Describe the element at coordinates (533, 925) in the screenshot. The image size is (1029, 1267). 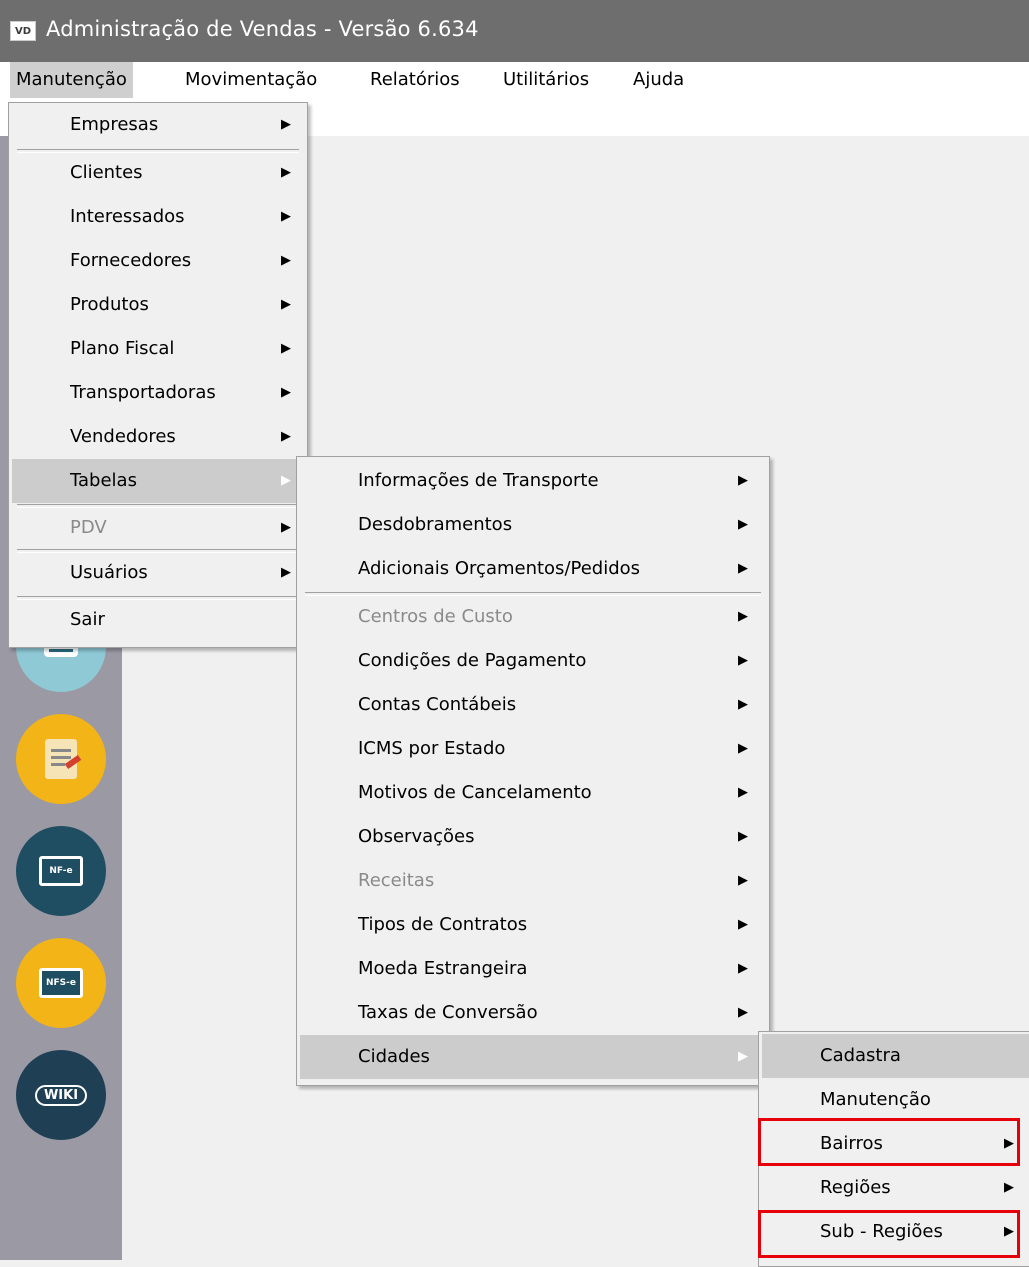
I see `menu-item-tipos-contratos: Tipos de Contratos ▶` at that location.